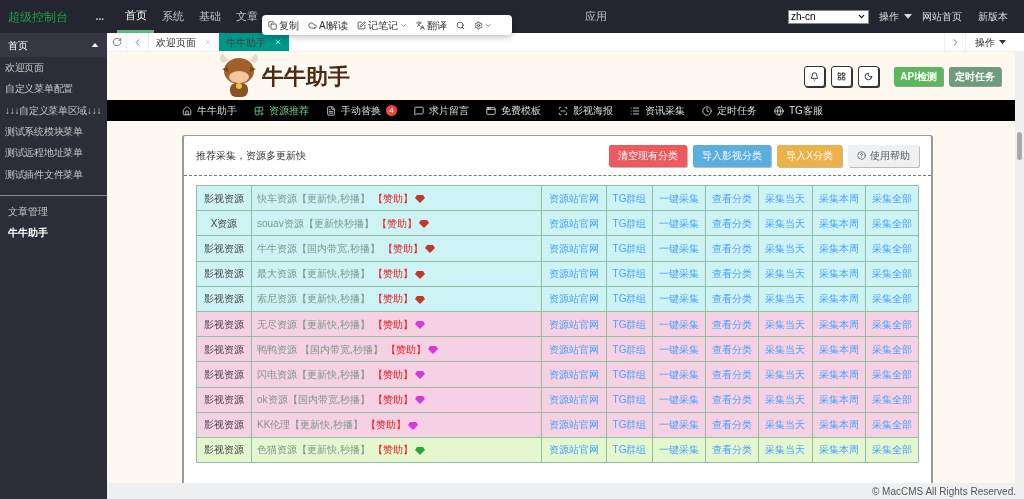 Image resolution: width=1024 pixels, height=499 pixels. I want to click on nav-tab: 系统, so click(172, 16).